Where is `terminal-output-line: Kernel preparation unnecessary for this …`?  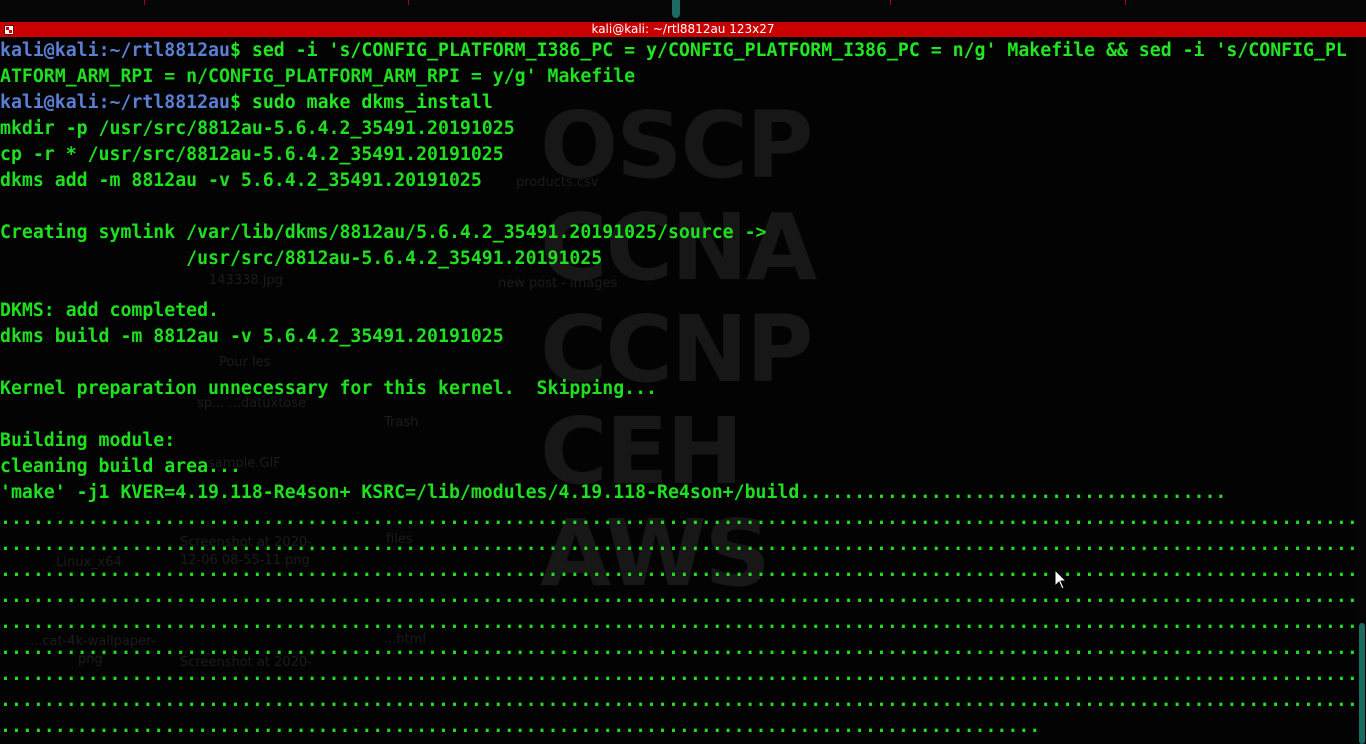
terminal-output-line: Kernel preparation unnecessary for this … is located at coordinates (679, 389).